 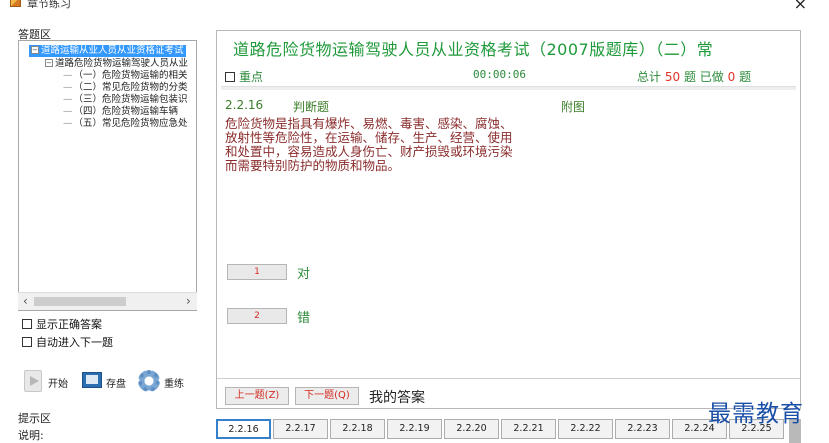 I want to click on progress-stats: 总计 50 题 已做 0 题, so click(x=694, y=76).